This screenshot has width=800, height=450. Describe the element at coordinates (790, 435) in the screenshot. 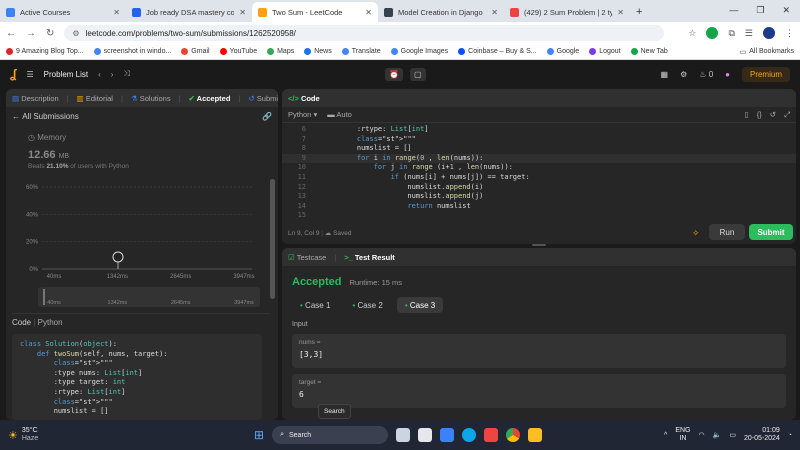

I see `notification-bell-icon: ◔` at that location.